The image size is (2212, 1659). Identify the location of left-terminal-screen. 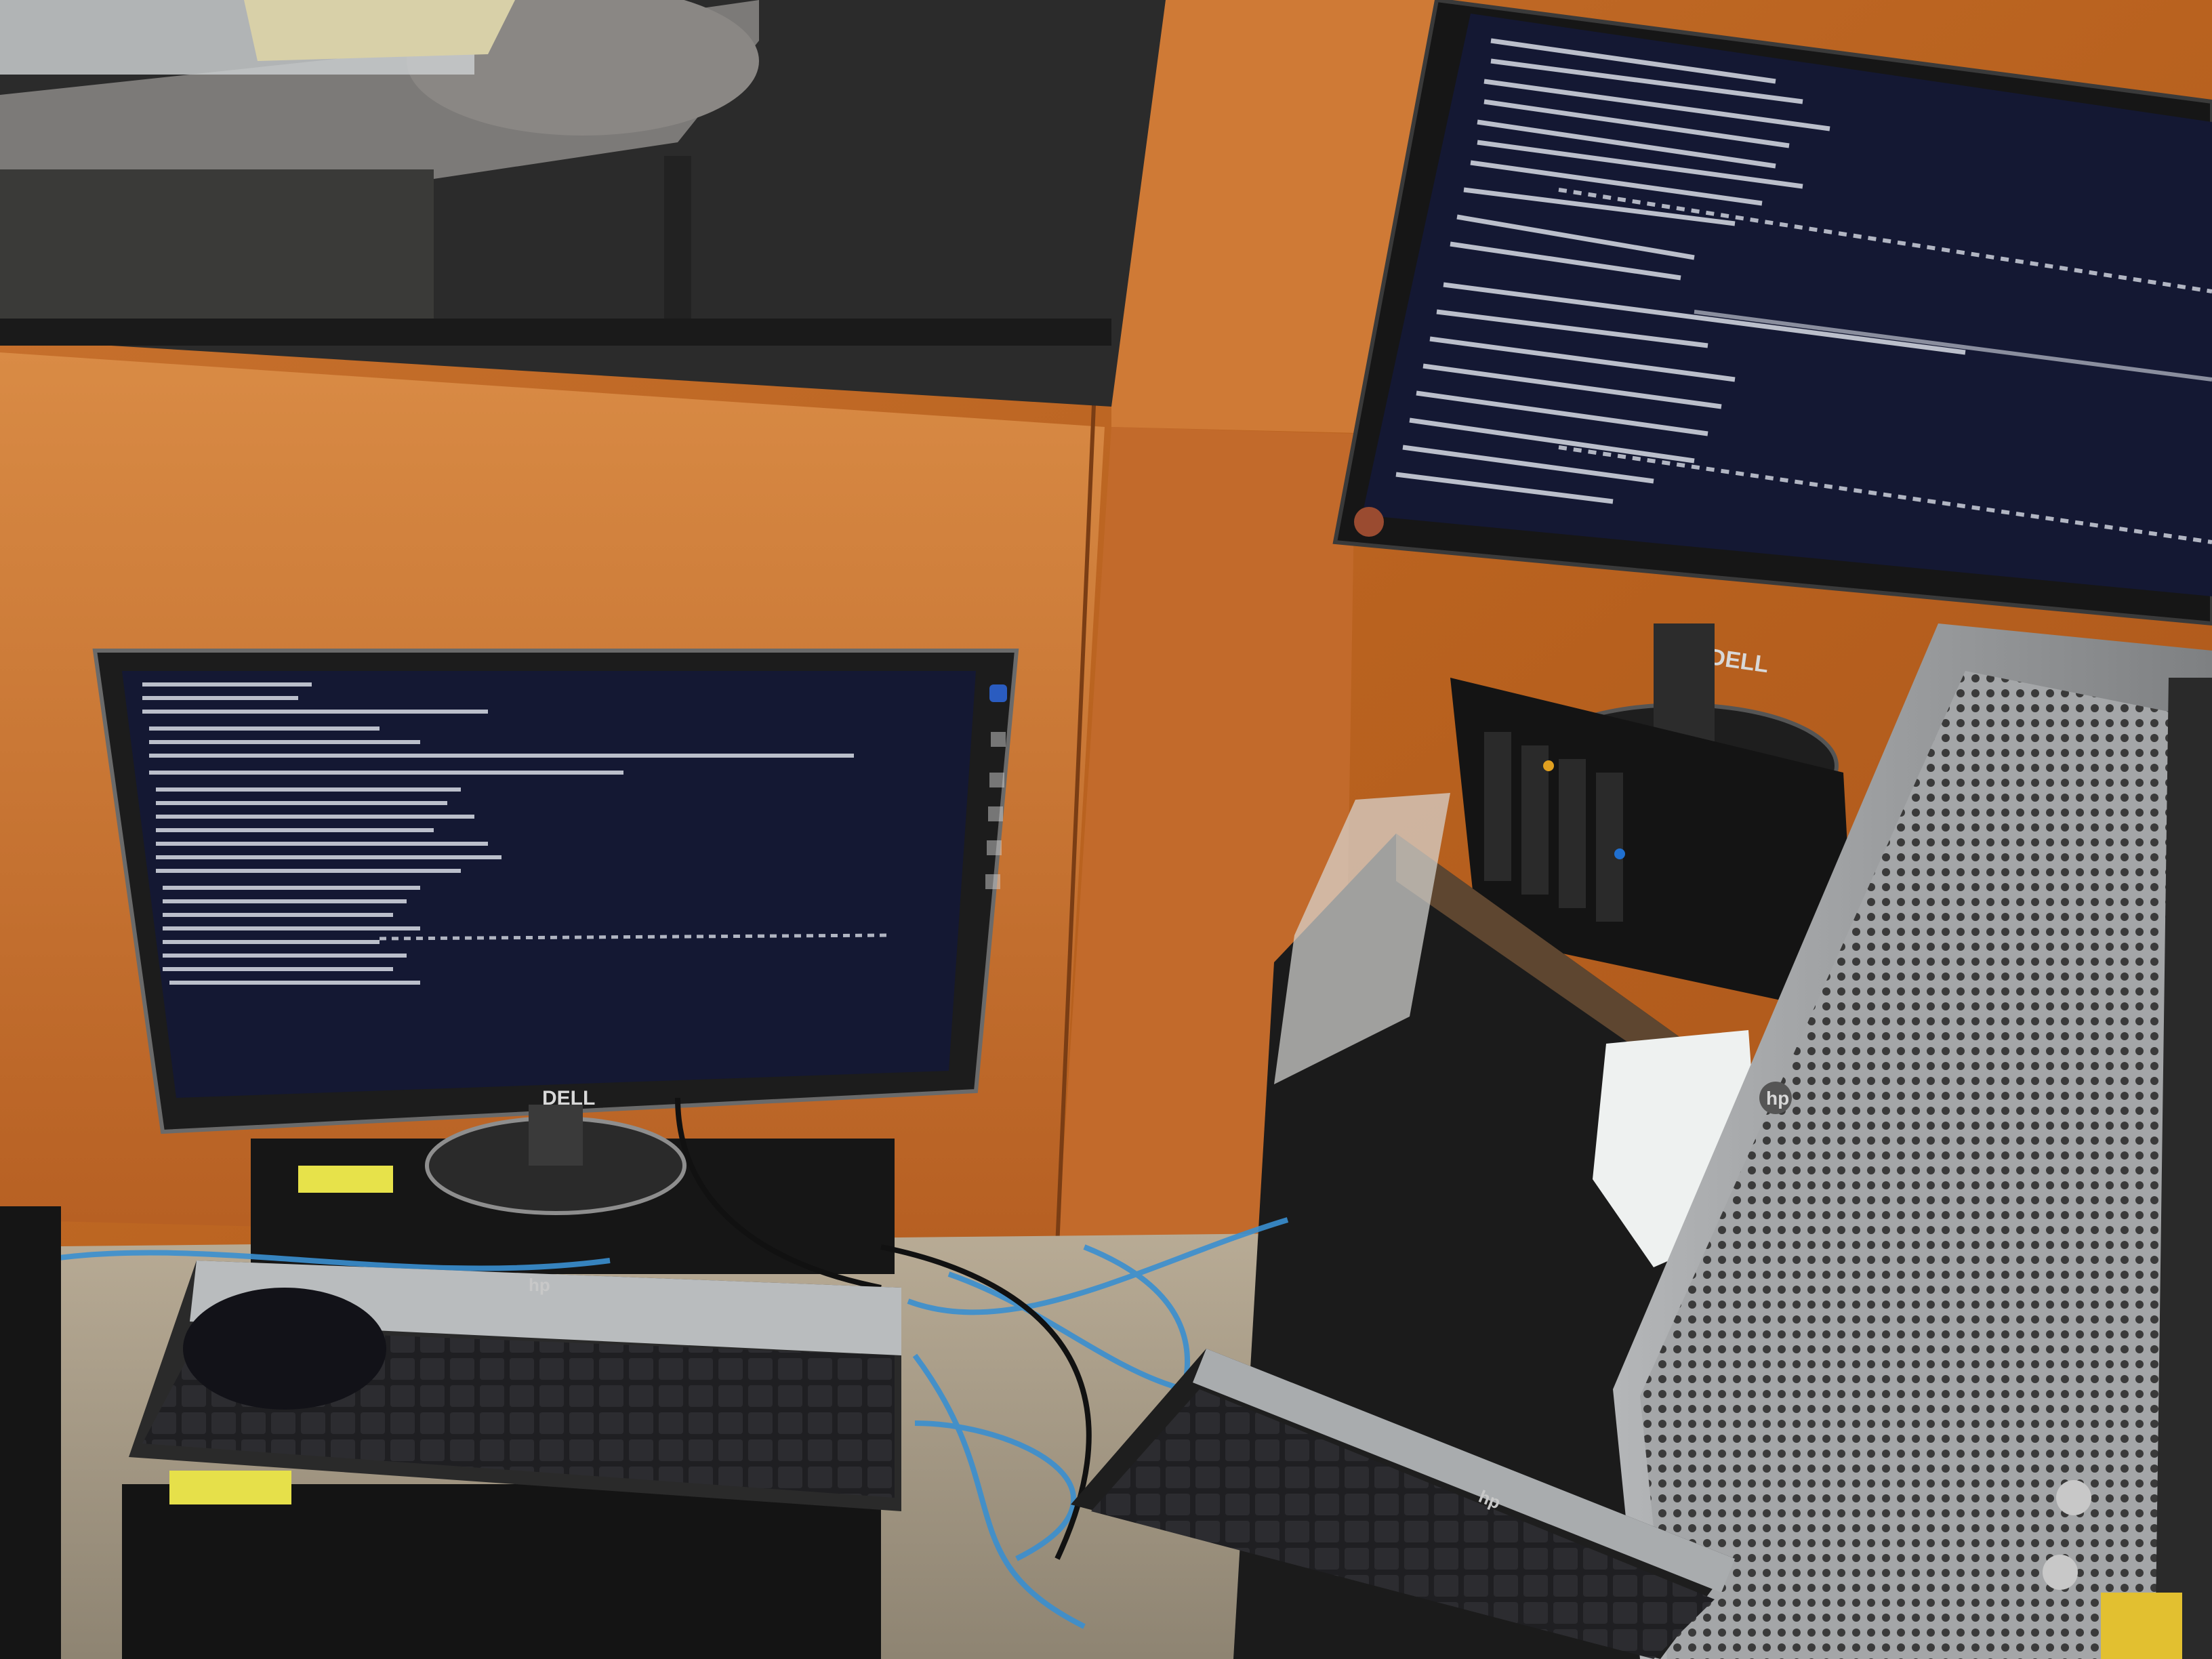
(549, 884).